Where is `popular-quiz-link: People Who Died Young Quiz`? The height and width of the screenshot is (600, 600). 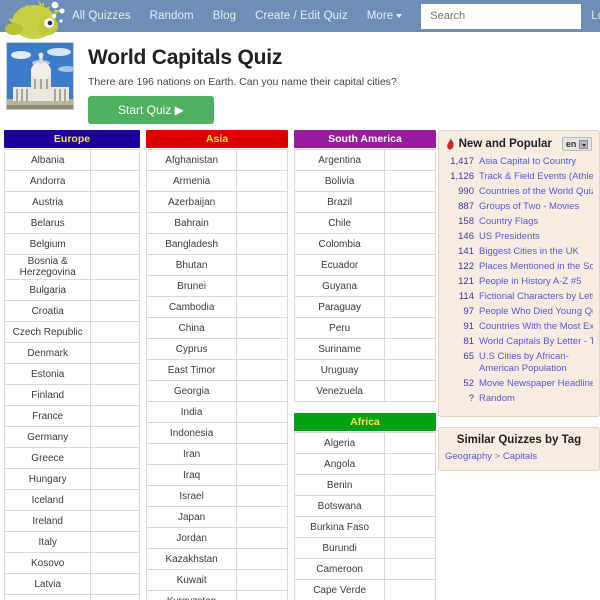 popular-quiz-link: People Who Died Young Quiz is located at coordinates (536, 312).